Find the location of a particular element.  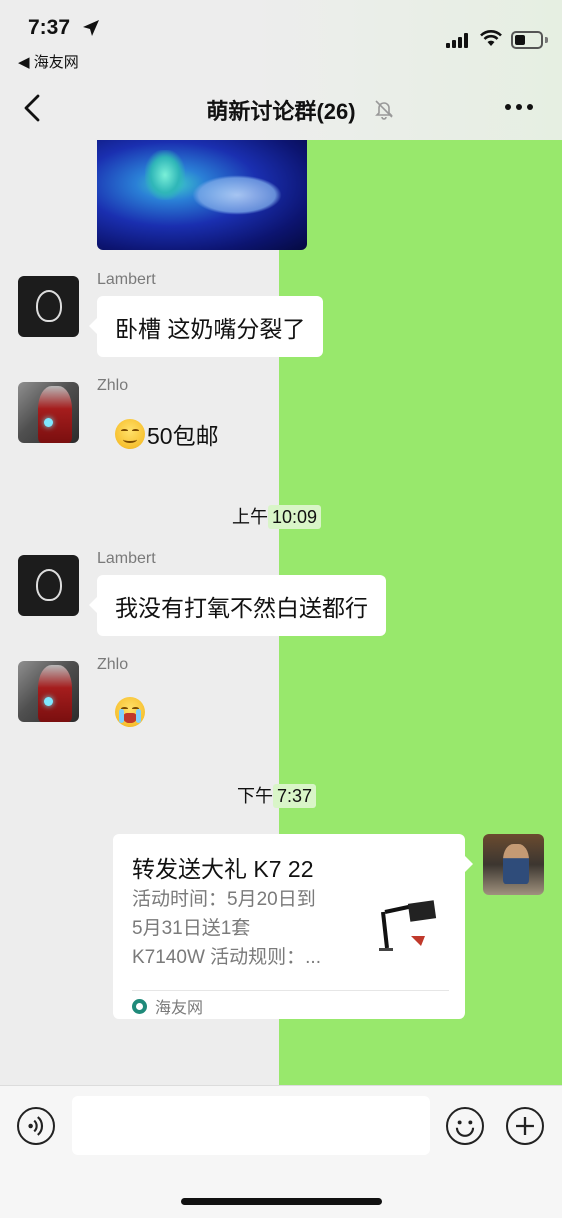

card-source: 海友网 is located at coordinates (167, 1006).